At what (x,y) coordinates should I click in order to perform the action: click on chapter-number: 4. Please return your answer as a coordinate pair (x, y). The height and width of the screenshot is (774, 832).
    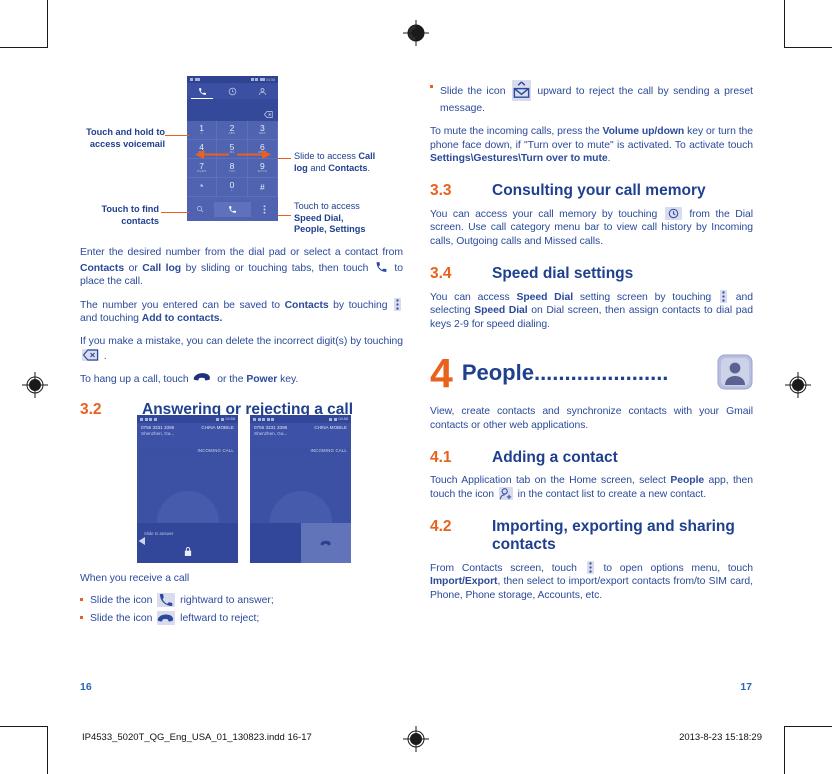
    Looking at the image, I should click on (441, 372).